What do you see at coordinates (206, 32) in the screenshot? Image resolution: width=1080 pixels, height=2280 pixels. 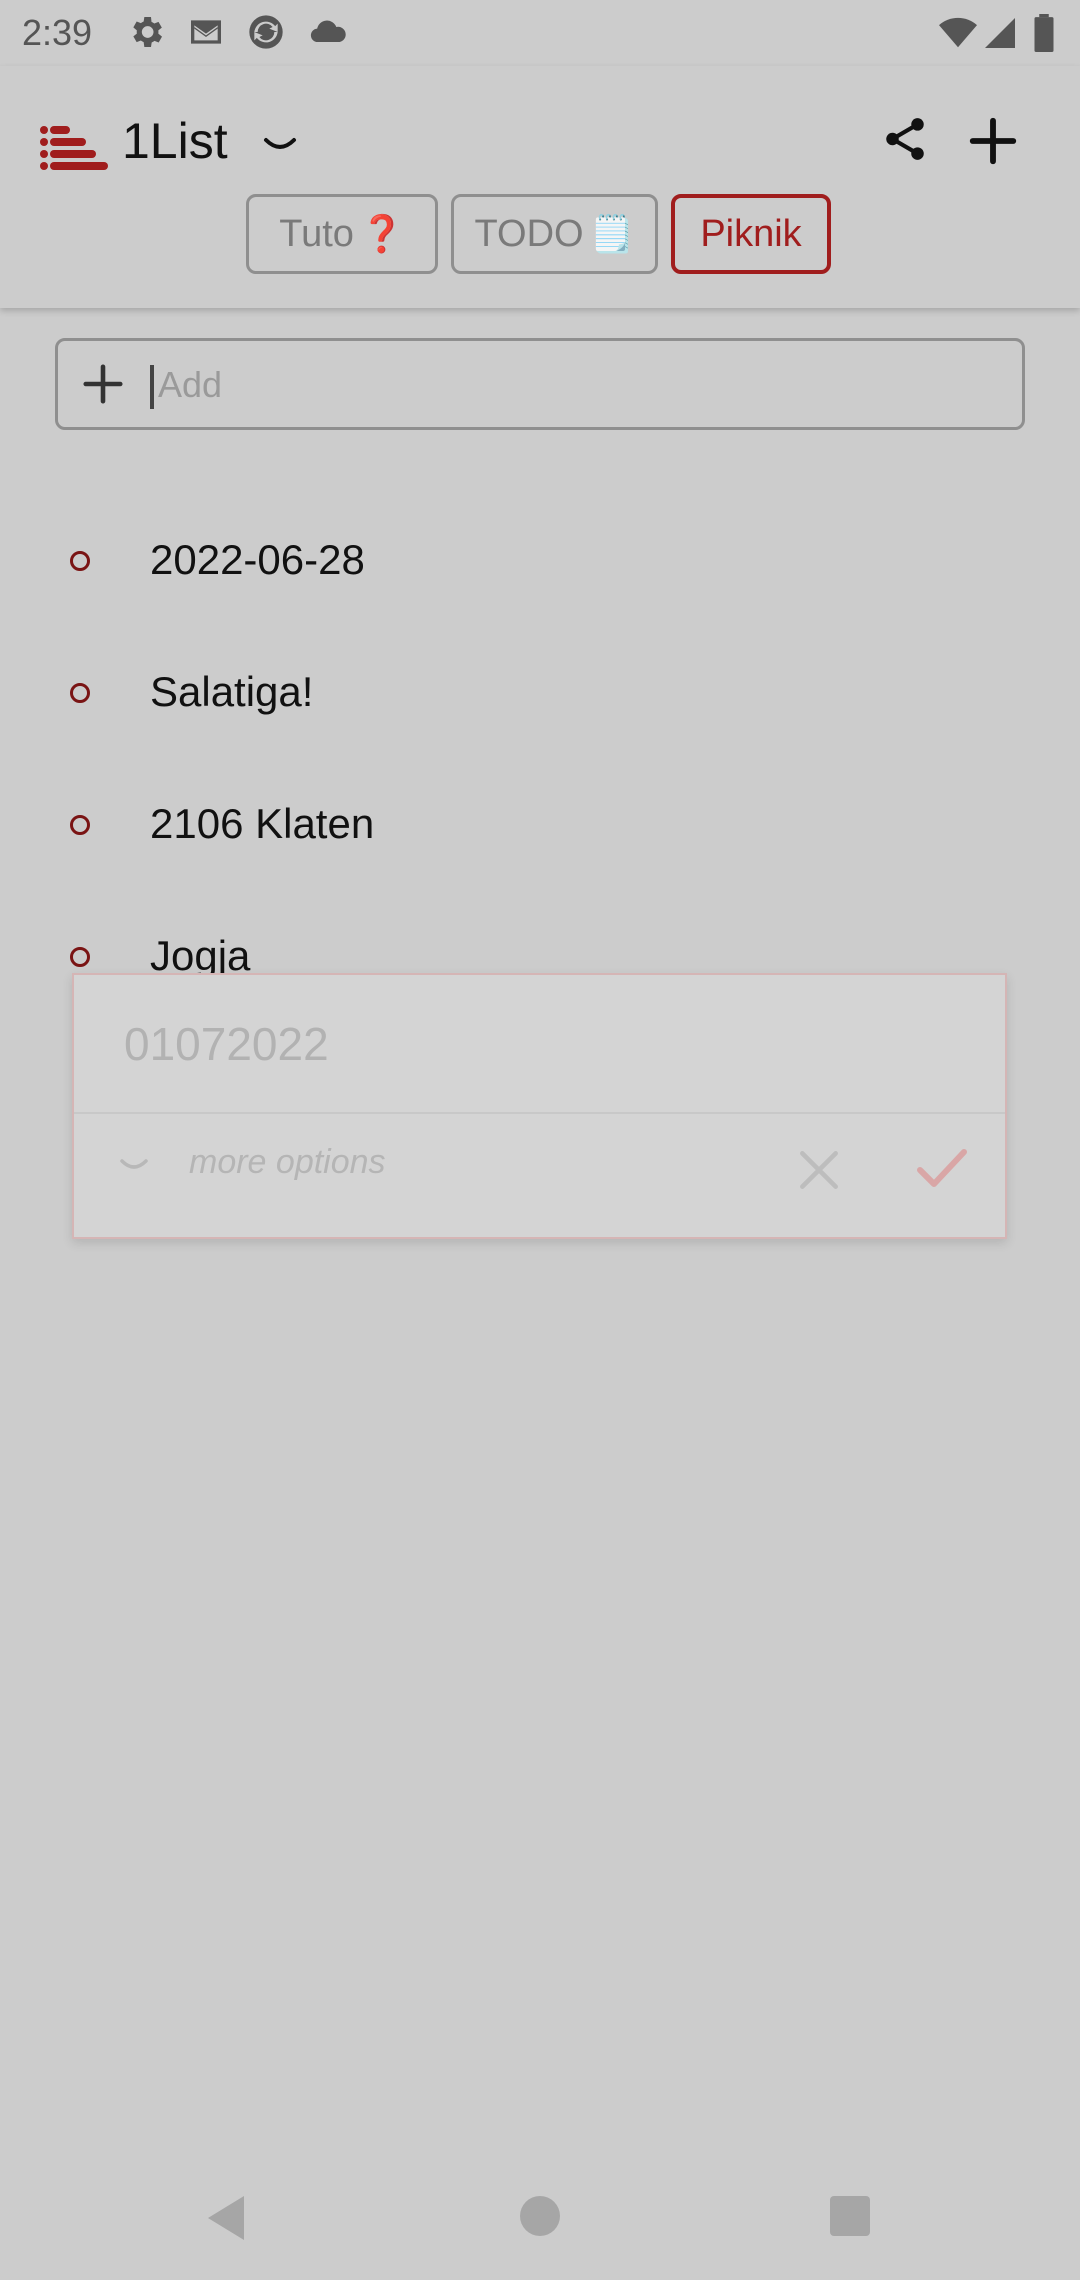 I see `gmail-icon` at bounding box center [206, 32].